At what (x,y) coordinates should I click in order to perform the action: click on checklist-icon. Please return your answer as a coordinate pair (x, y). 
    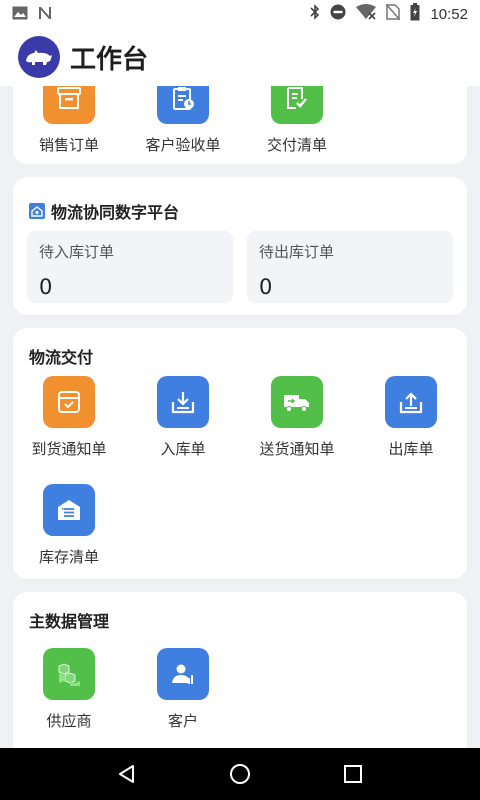
    Looking at the image, I should click on (297, 105).